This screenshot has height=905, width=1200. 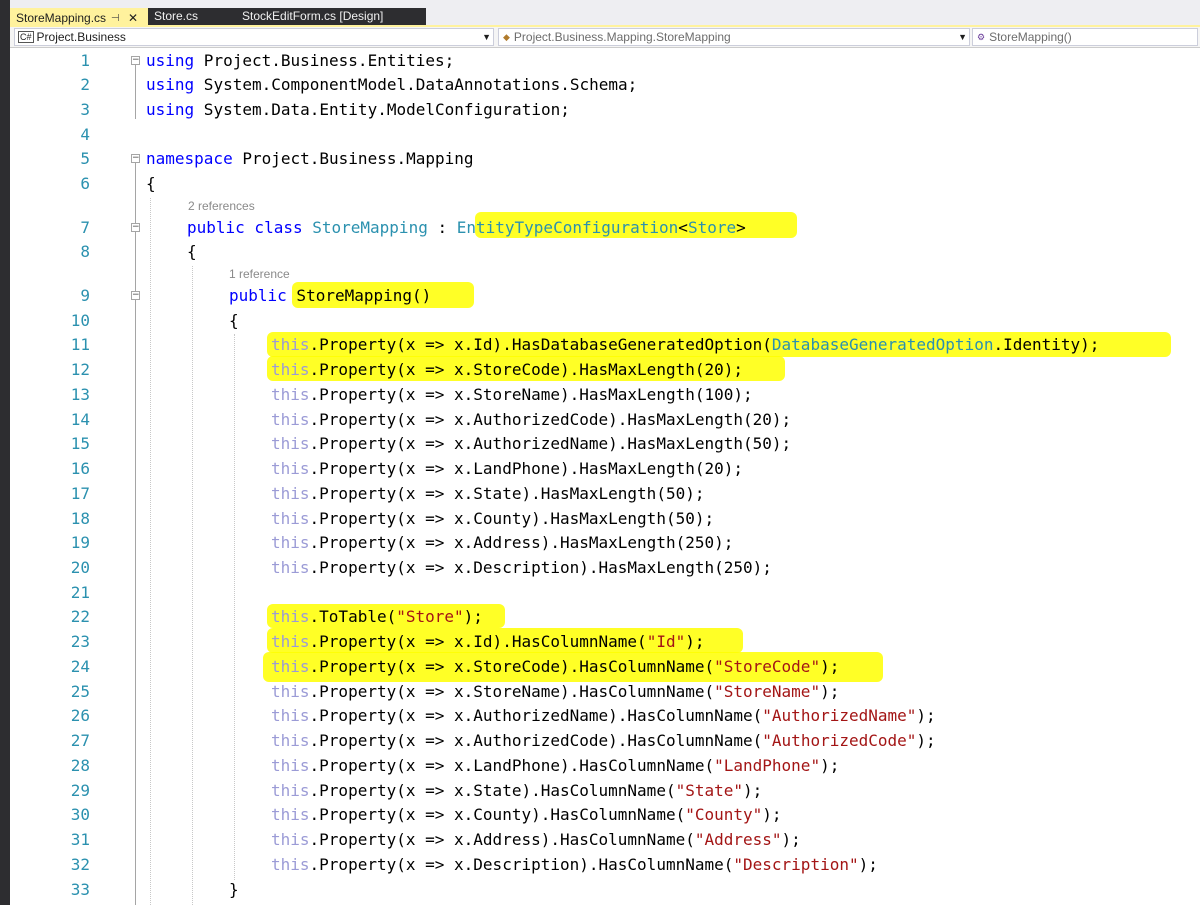 What do you see at coordinates (734, 37) in the screenshot?
I see `type-dropdown: ◆ Project.Business.Mapping.StoreMapping ▼` at bounding box center [734, 37].